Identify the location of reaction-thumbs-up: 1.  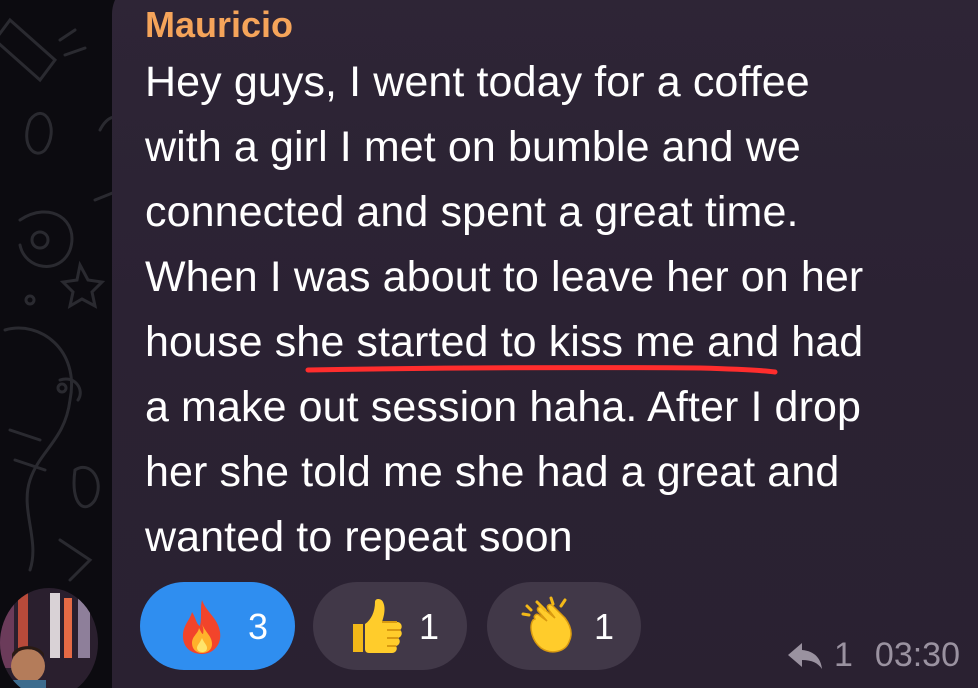
(390, 626).